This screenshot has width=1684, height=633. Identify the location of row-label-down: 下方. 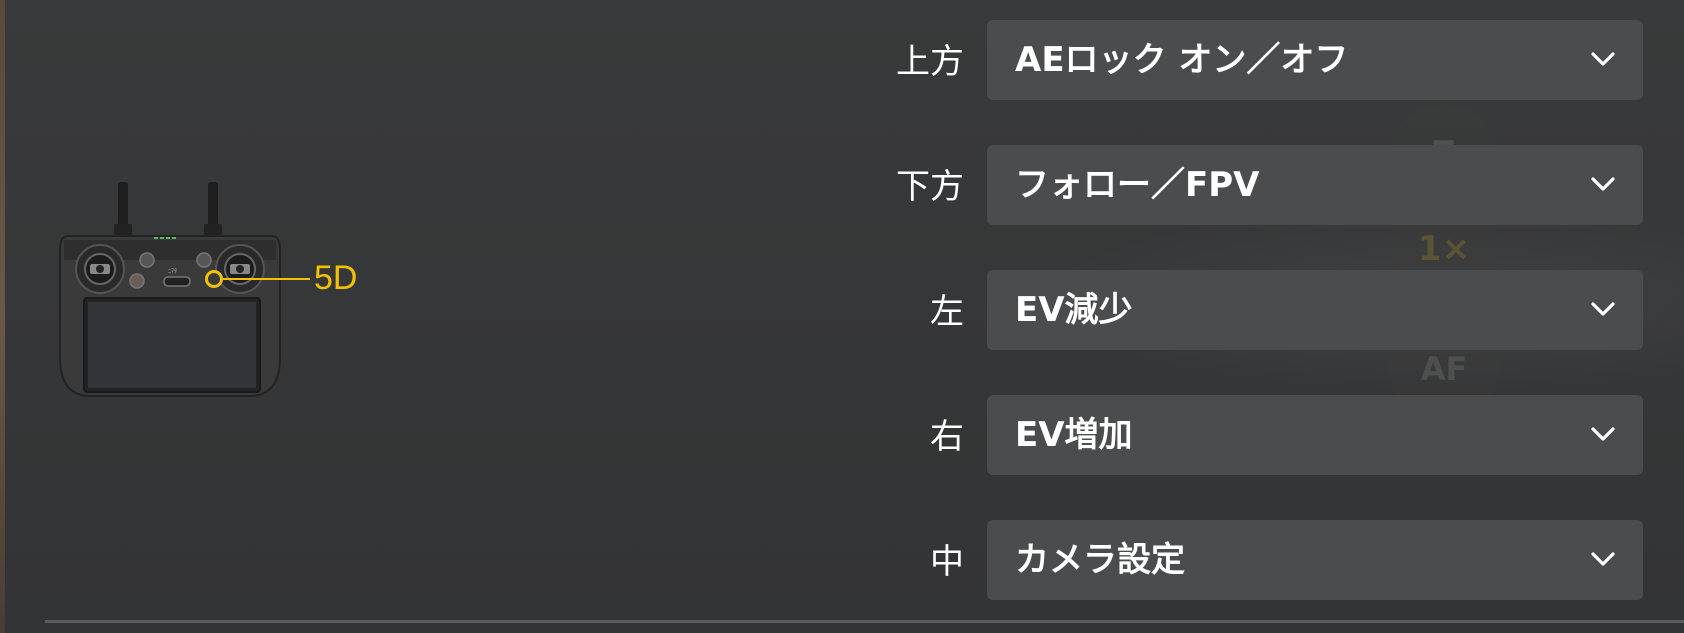
(930, 187).